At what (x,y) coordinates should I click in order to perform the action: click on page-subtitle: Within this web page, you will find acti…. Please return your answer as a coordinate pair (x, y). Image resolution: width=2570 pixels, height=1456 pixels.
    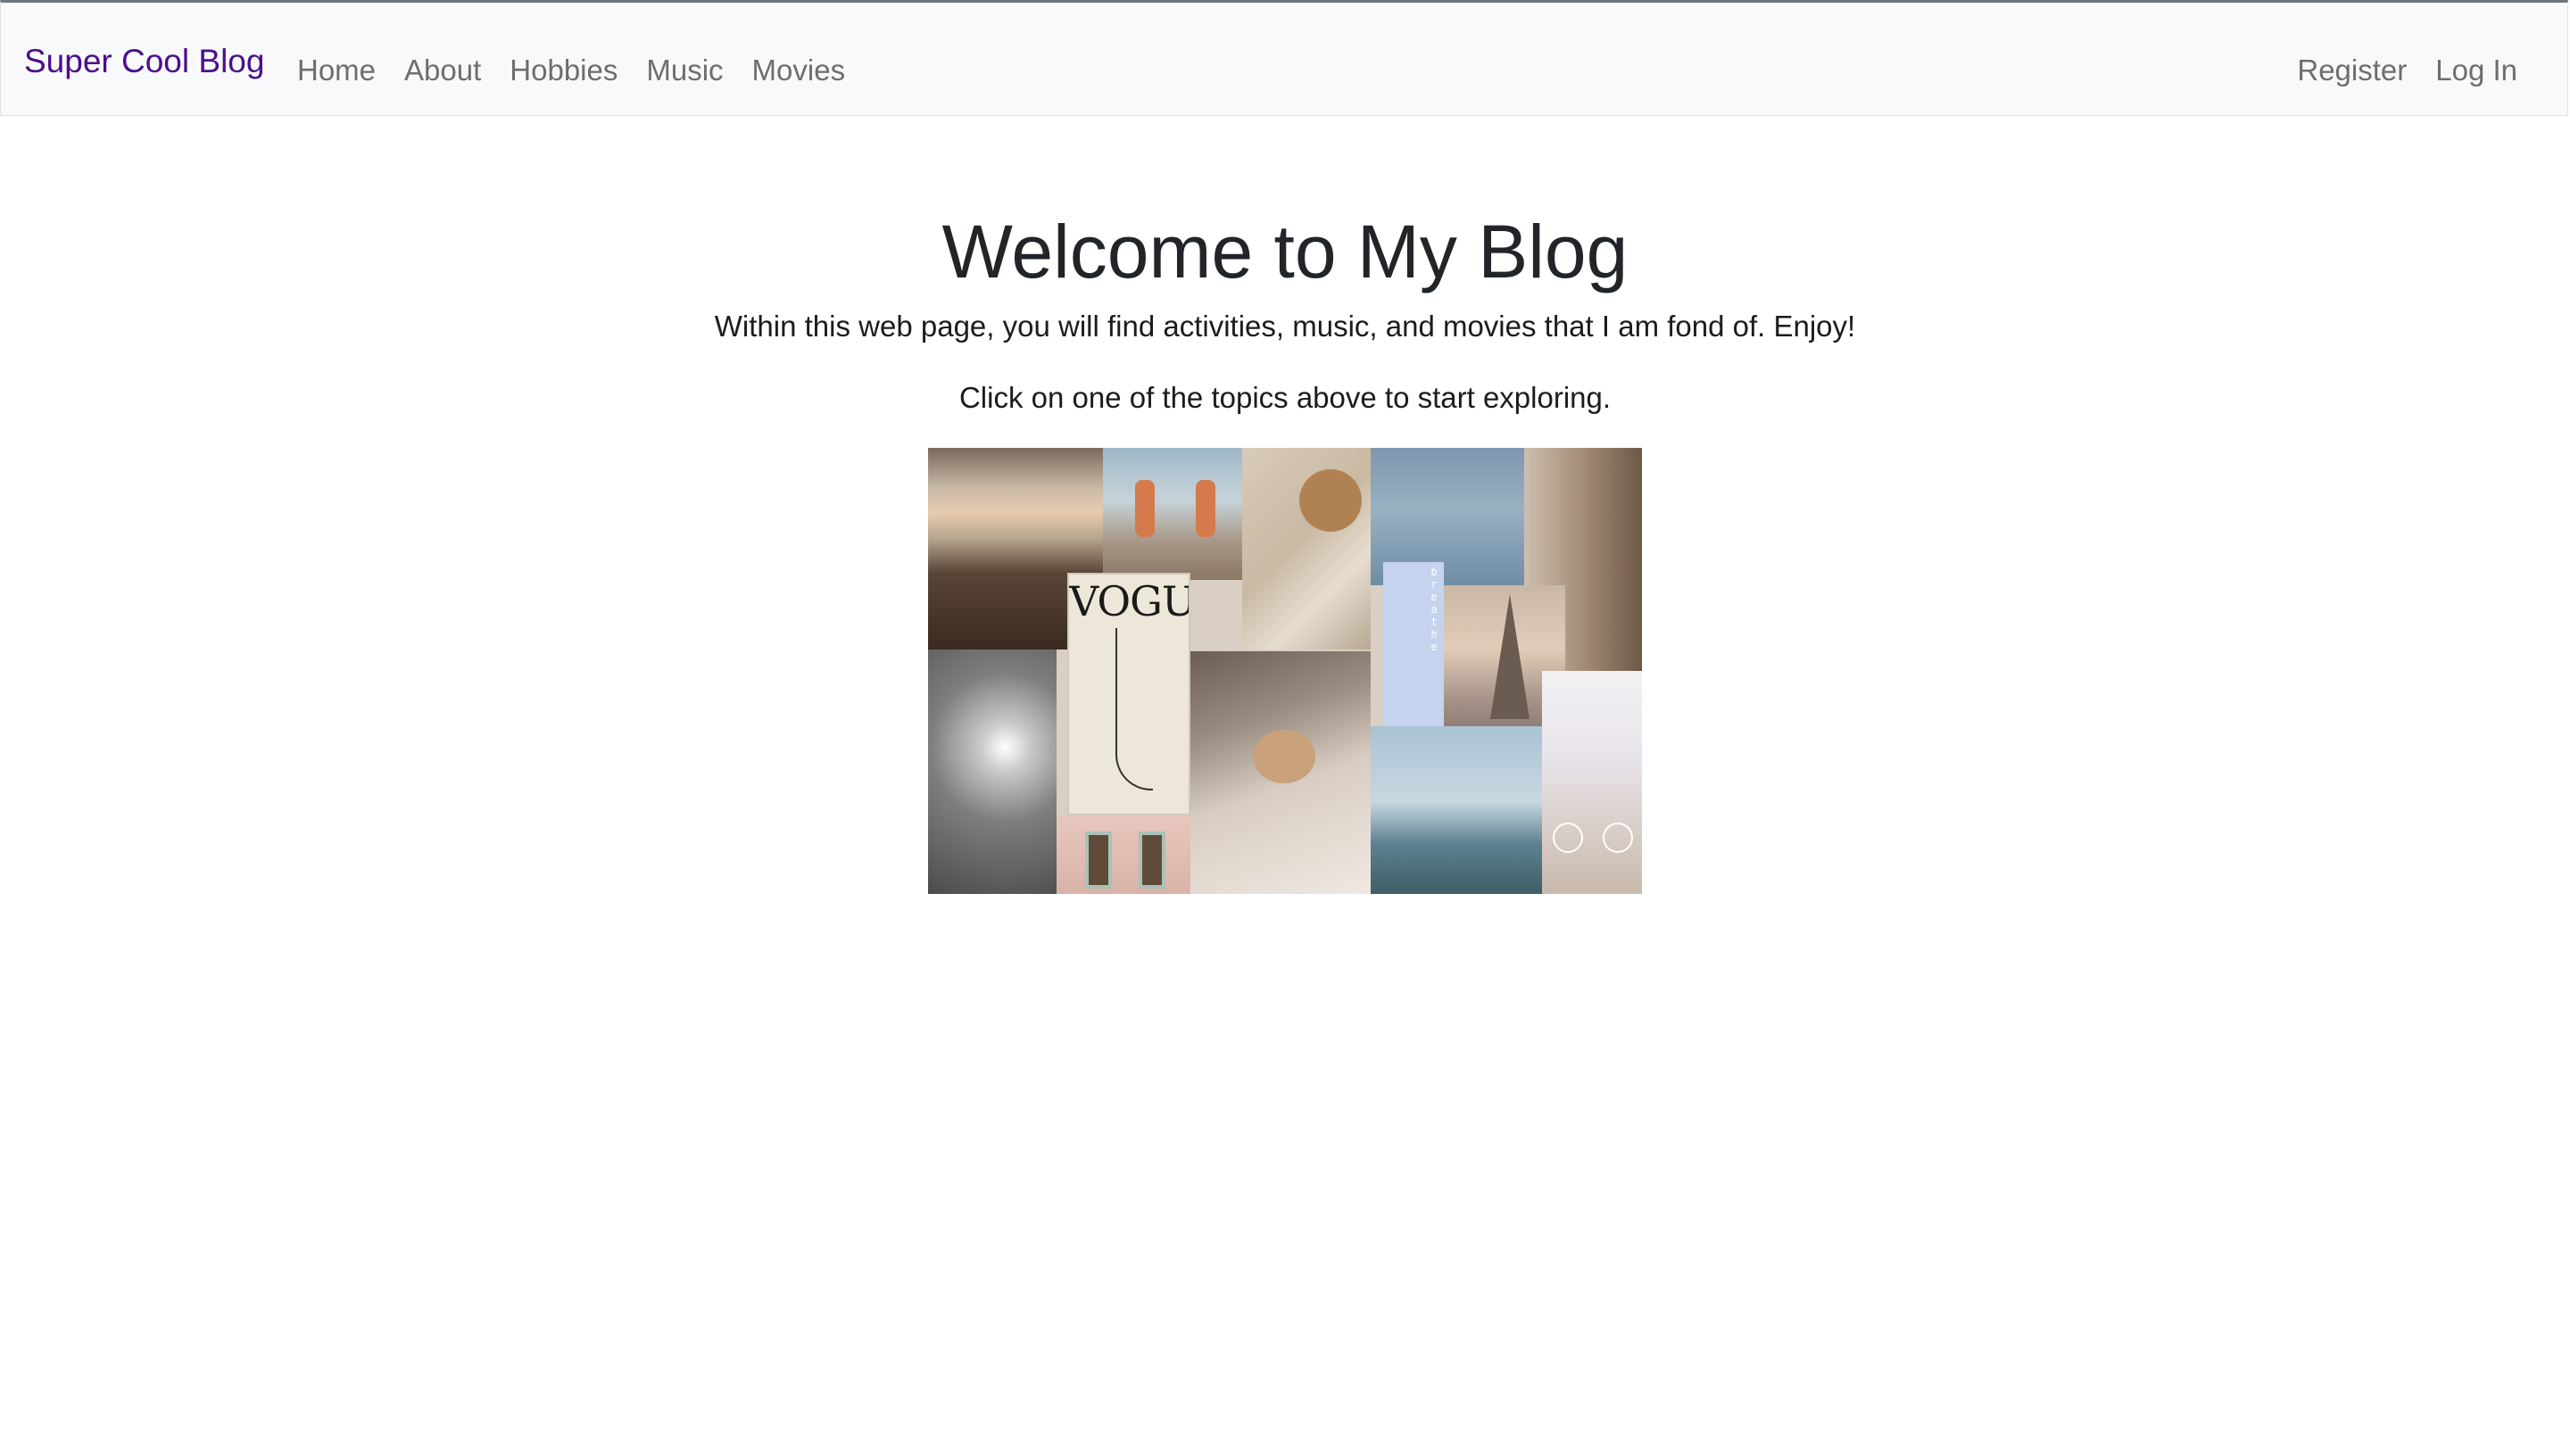
    Looking at the image, I should click on (1285, 327).